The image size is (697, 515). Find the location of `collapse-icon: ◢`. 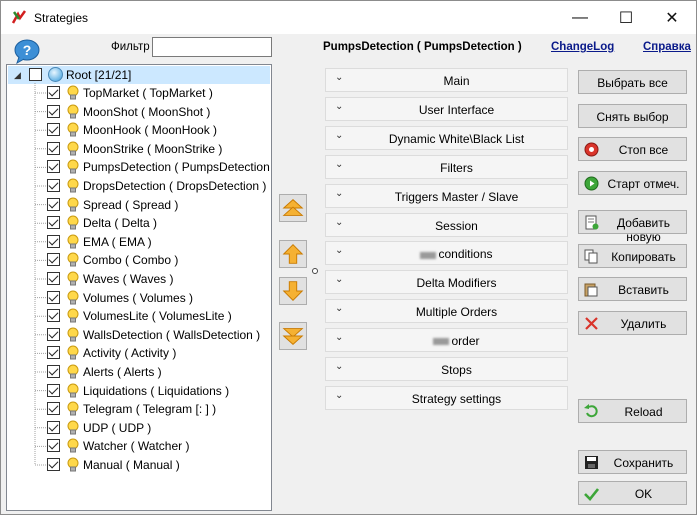

collapse-icon: ◢ is located at coordinates (17, 75).